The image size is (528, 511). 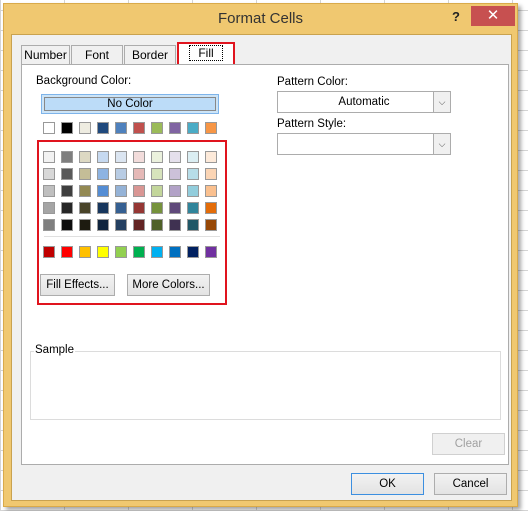 I want to click on no-color-label: No Color, so click(x=130, y=104).